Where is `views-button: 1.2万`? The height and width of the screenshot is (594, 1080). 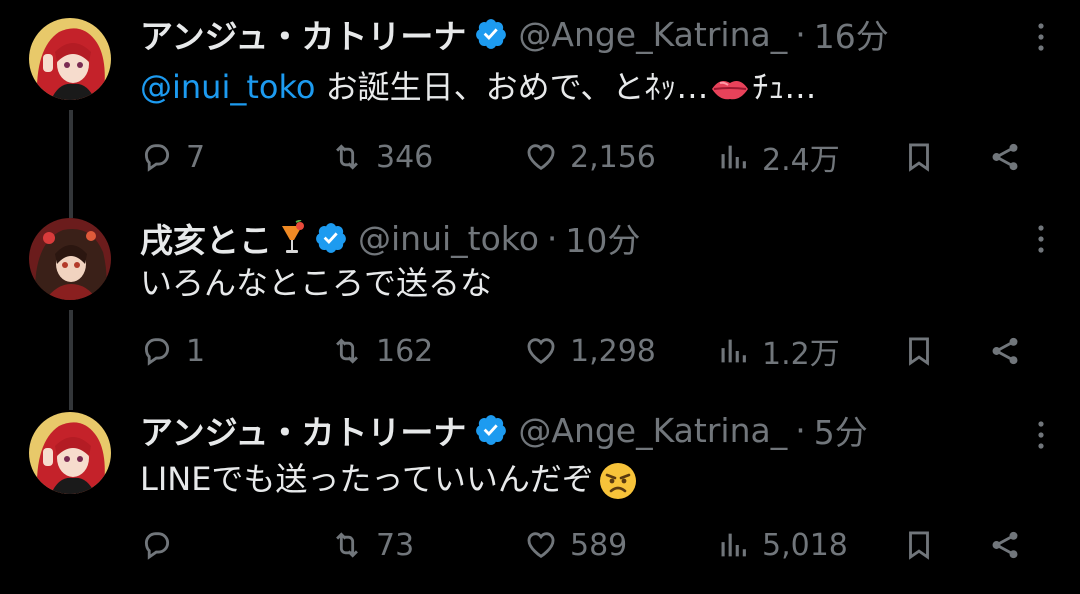
views-button: 1.2万 is located at coordinates (778, 351).